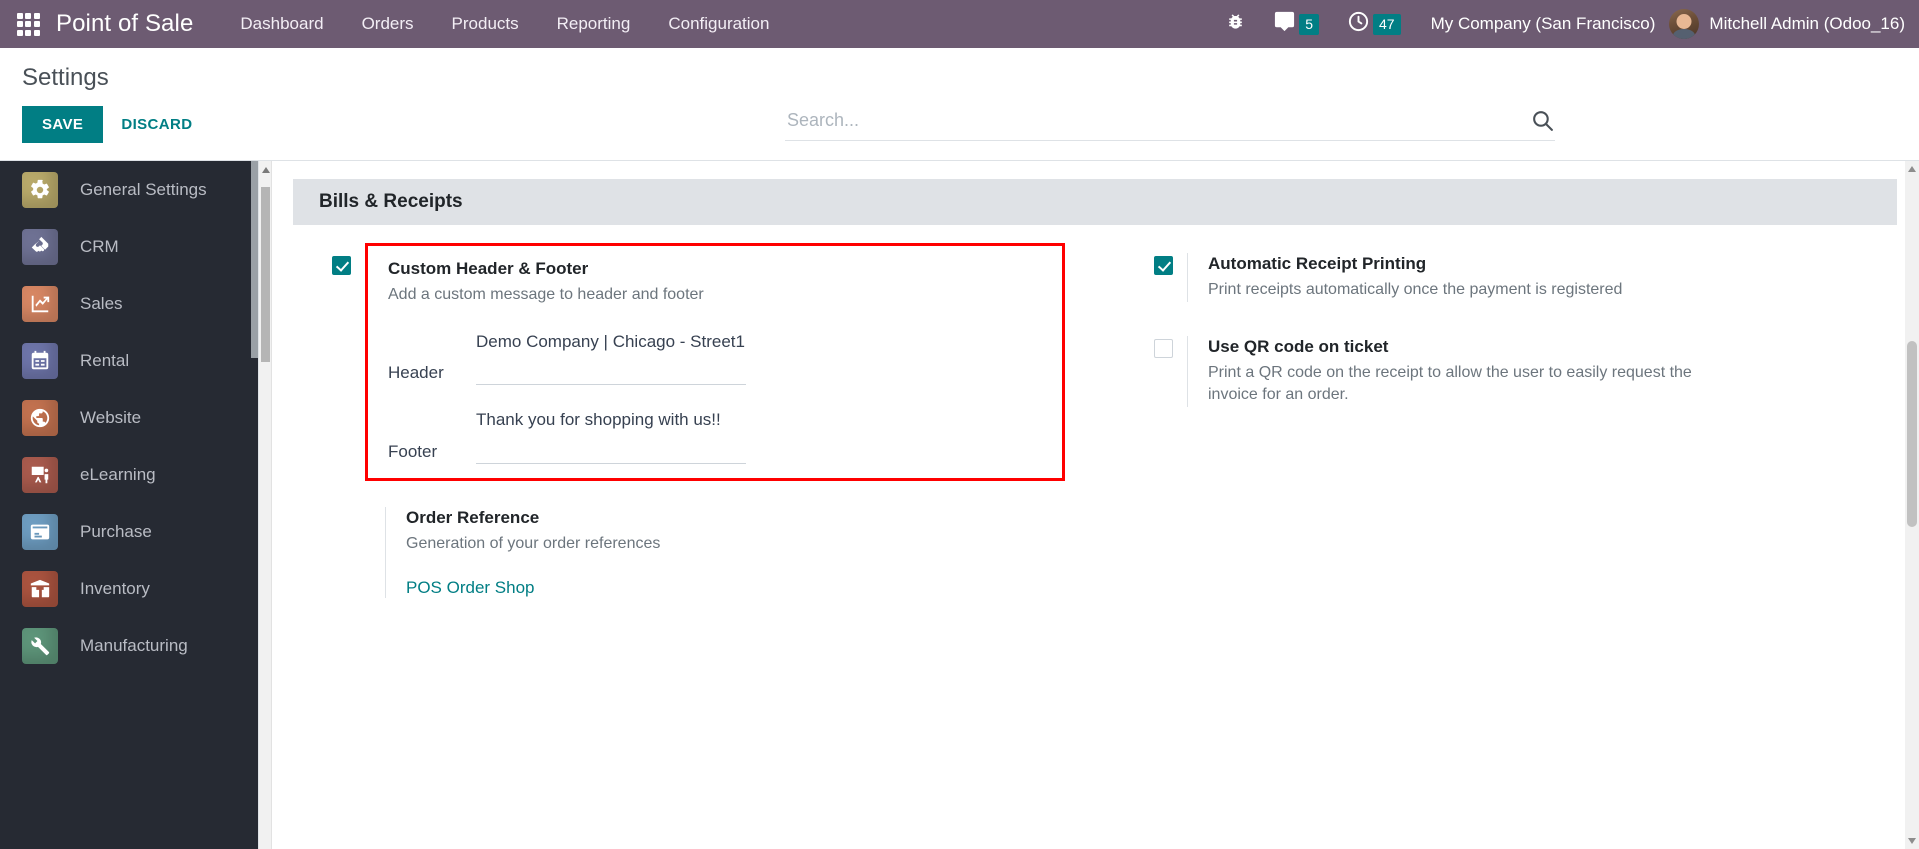 This screenshot has width=1919, height=849. Describe the element at coordinates (1542, 120) in the screenshot. I see `search-icon` at that location.